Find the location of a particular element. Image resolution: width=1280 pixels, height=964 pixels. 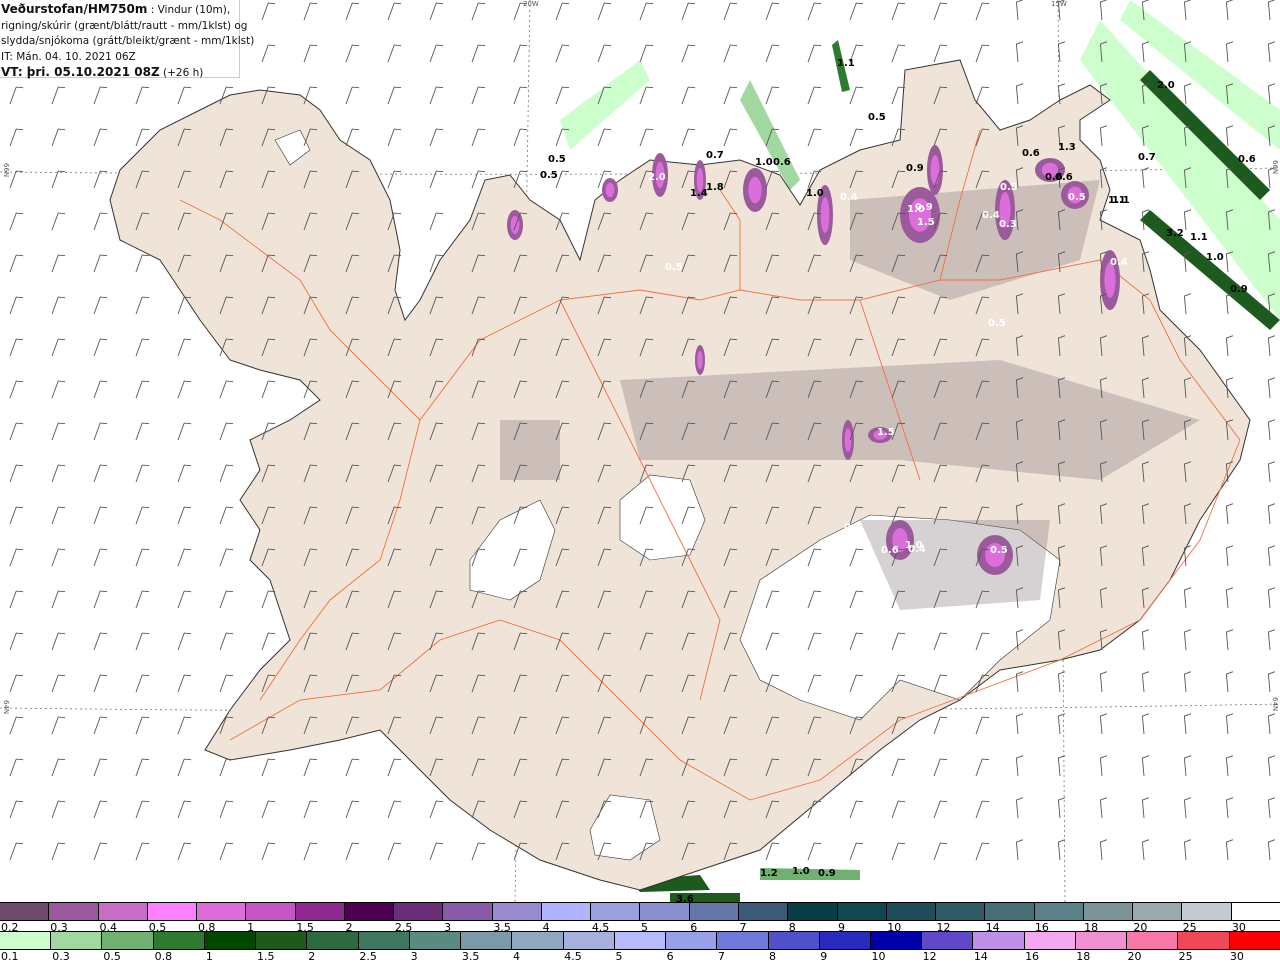

rain-area is located at coordinates (605, 105).